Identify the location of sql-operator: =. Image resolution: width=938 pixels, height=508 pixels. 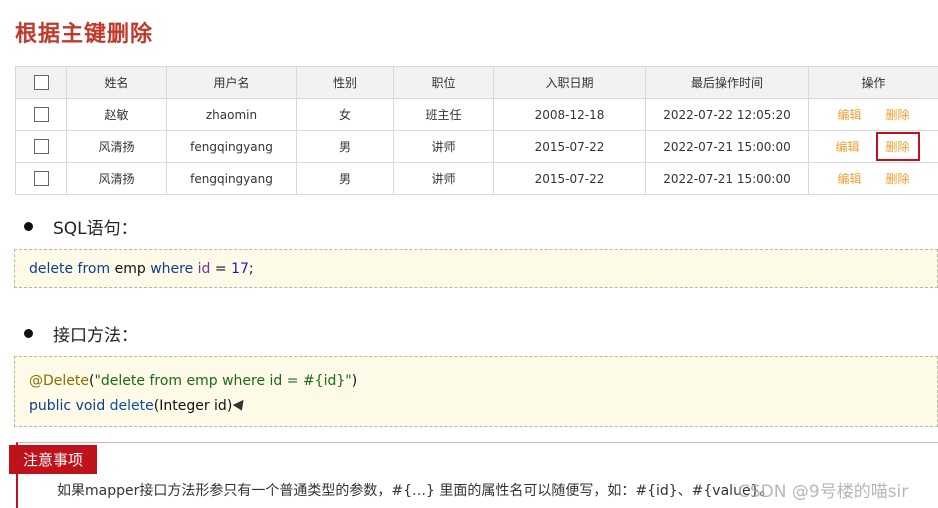
(220, 269).